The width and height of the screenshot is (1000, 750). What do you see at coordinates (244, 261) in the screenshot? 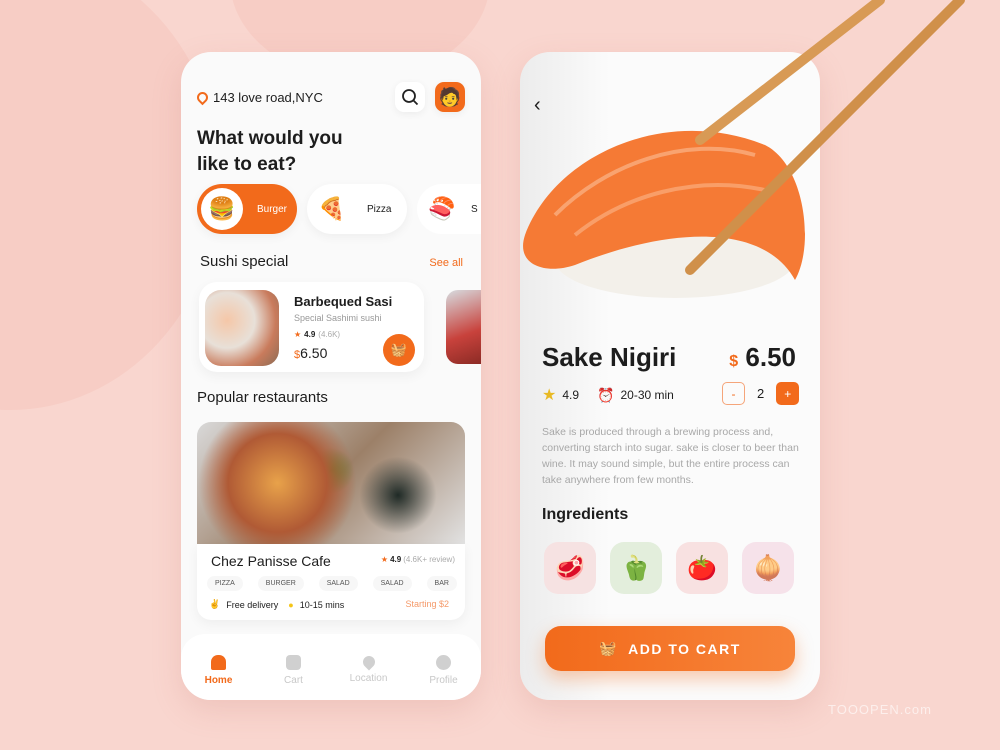
I see `section-title: Sushi special` at bounding box center [244, 261].